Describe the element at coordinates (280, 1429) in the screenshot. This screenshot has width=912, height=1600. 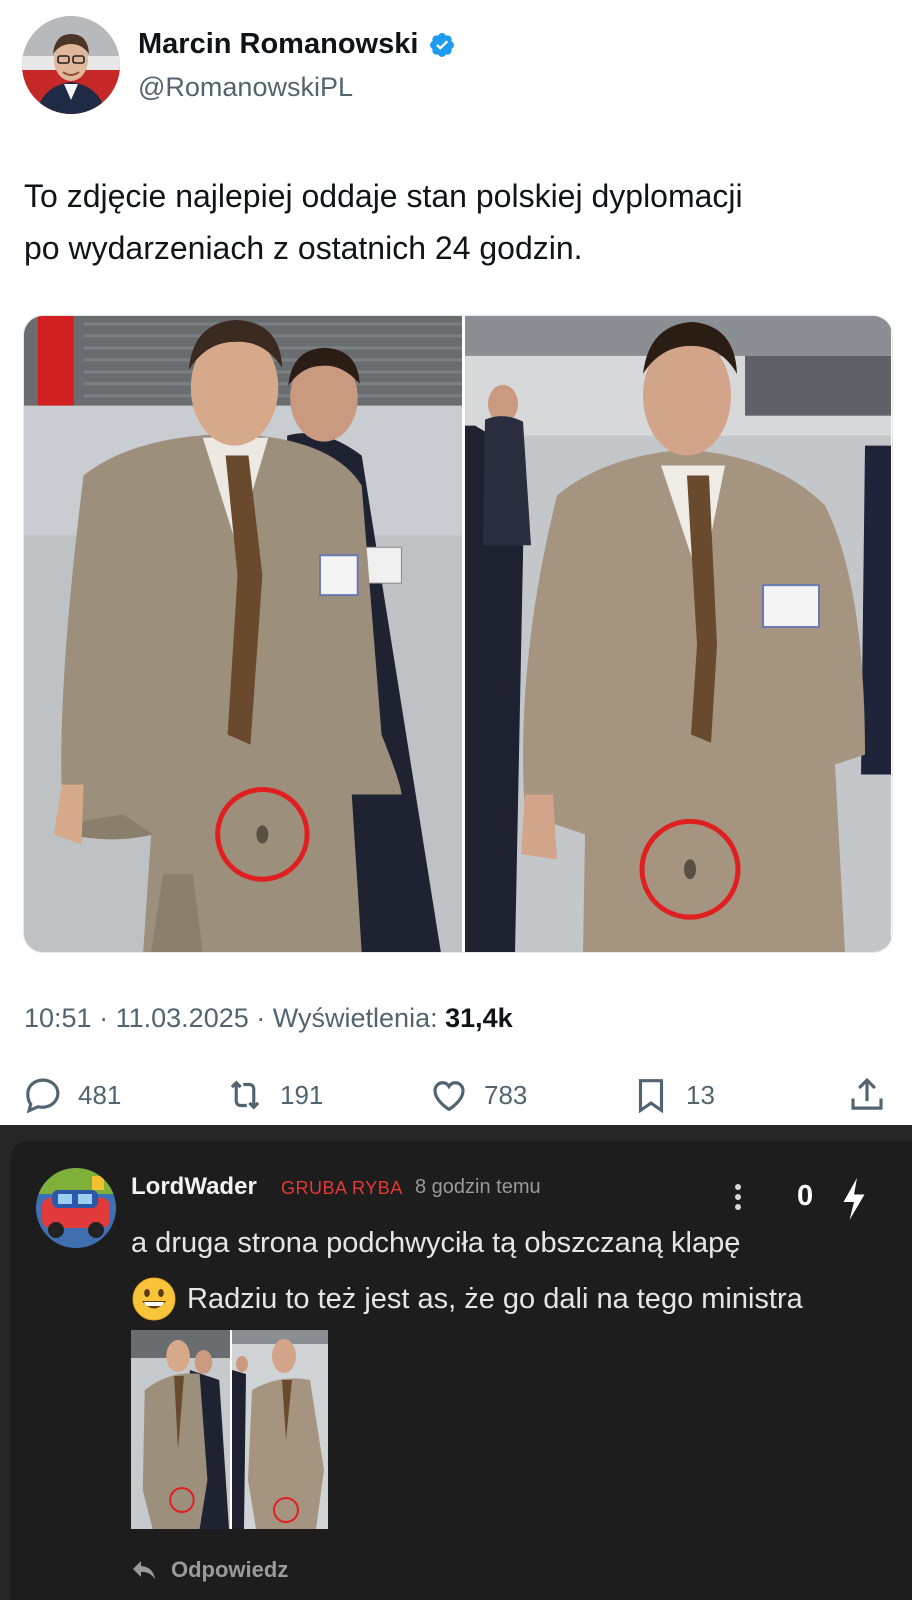
I see `thumbnail-right-photo` at that location.